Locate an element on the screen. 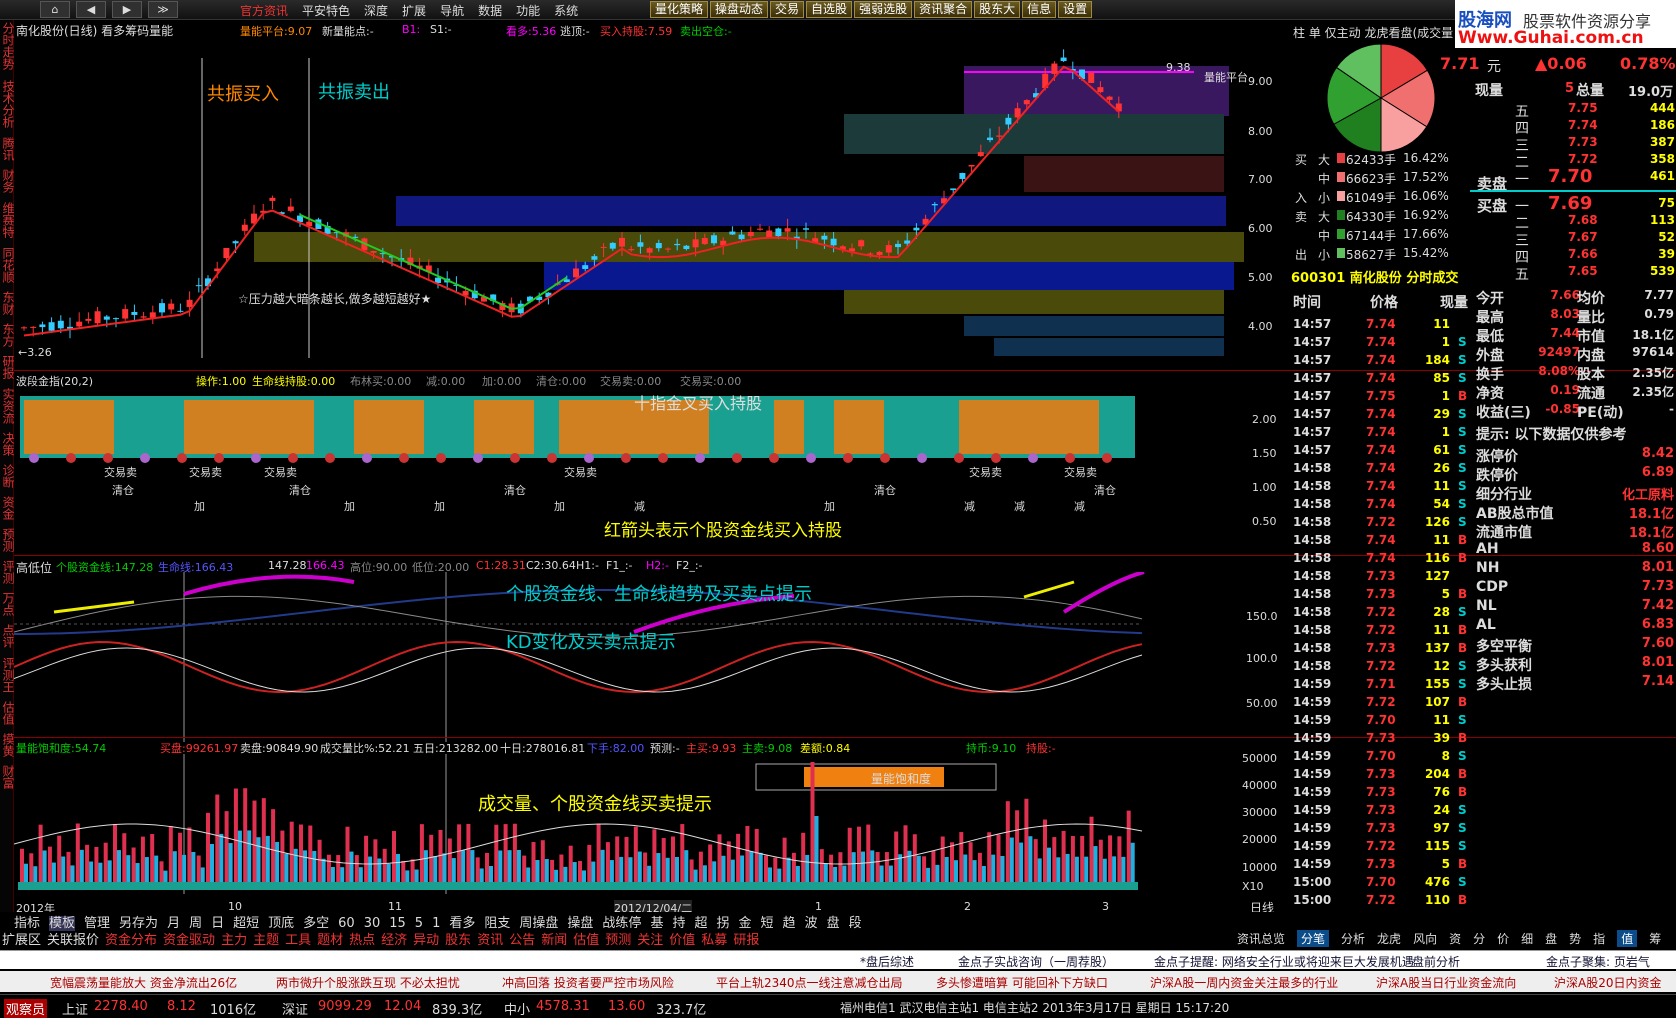  rtab-3: 龙虎 is located at coordinates (1389, 938).